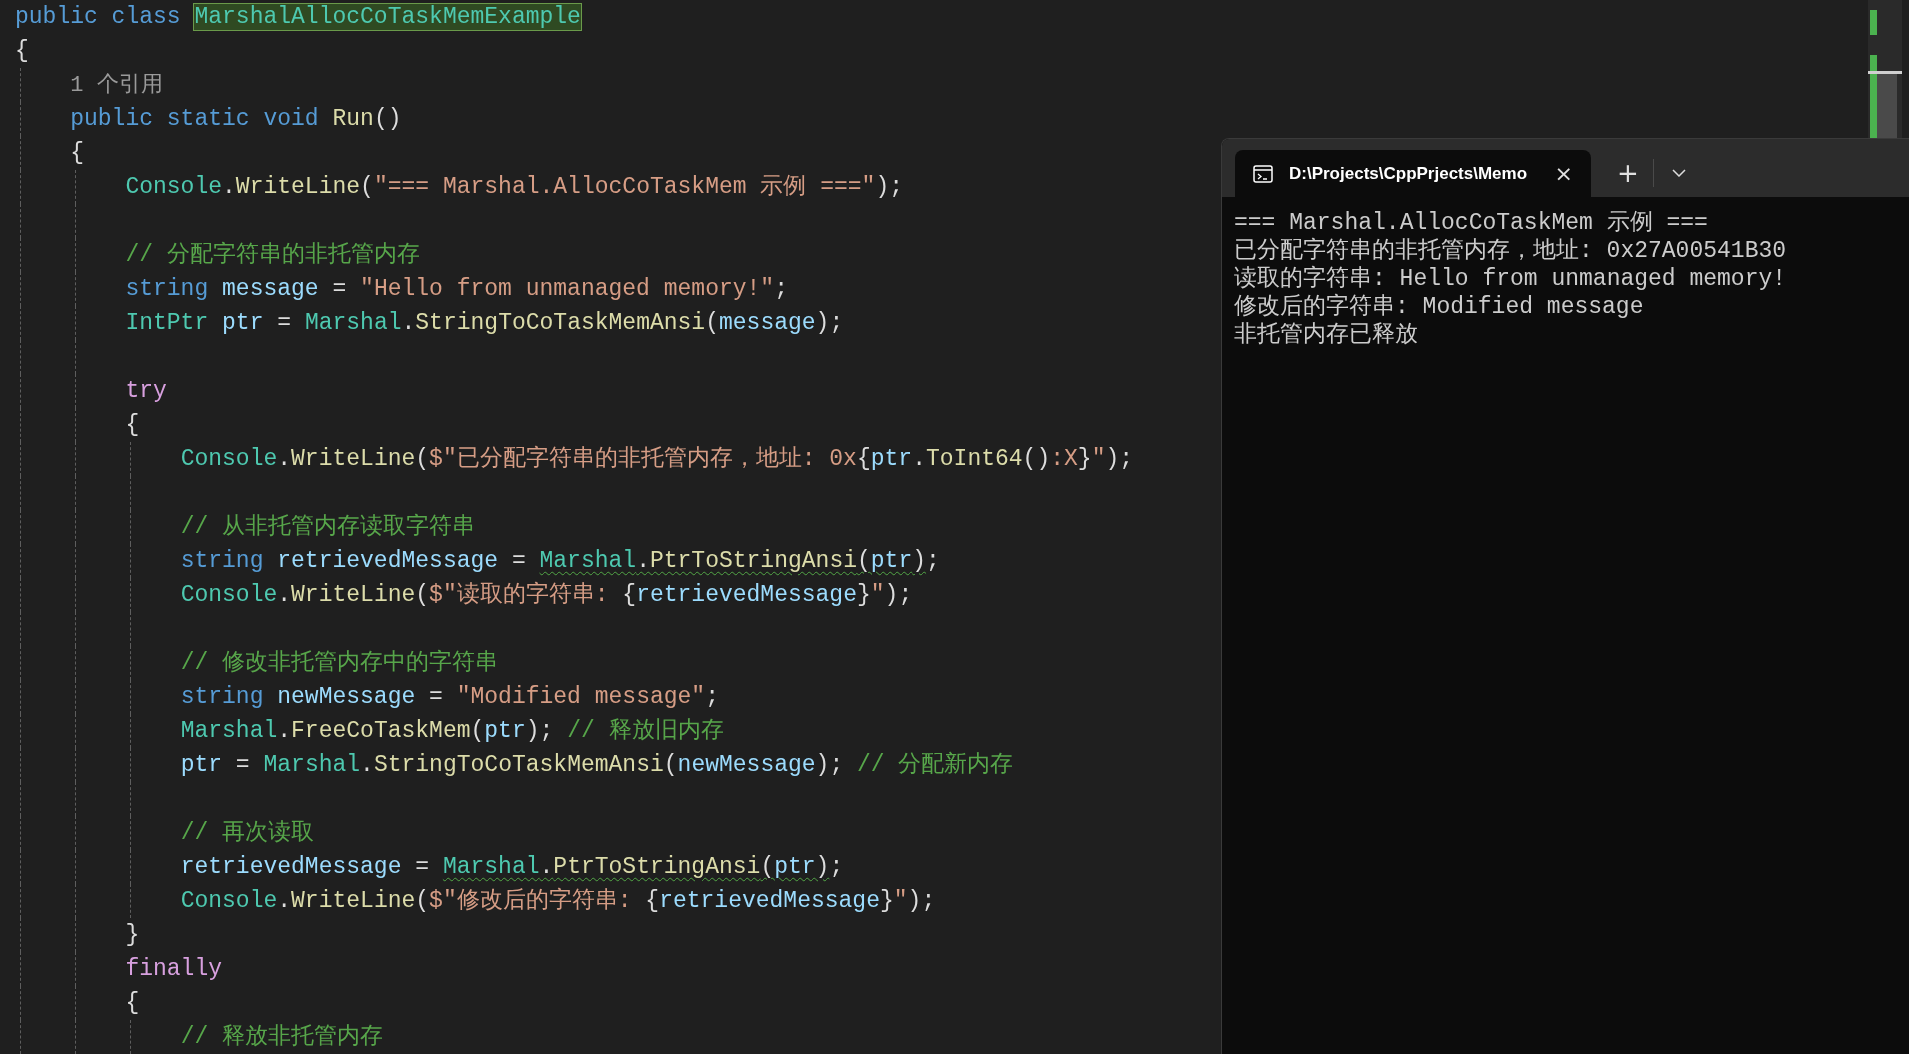 This screenshot has height=1054, width=1909. What do you see at coordinates (247, 833) in the screenshot?
I see `code-line: // 再次读取` at bounding box center [247, 833].